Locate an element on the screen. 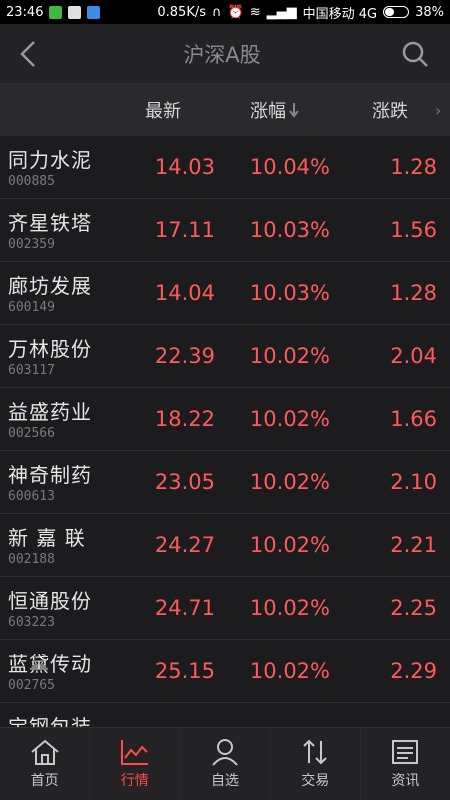 Image resolution: width=450 pixels, height=800 pixels. trade-arrows-icon is located at coordinates (315, 752).